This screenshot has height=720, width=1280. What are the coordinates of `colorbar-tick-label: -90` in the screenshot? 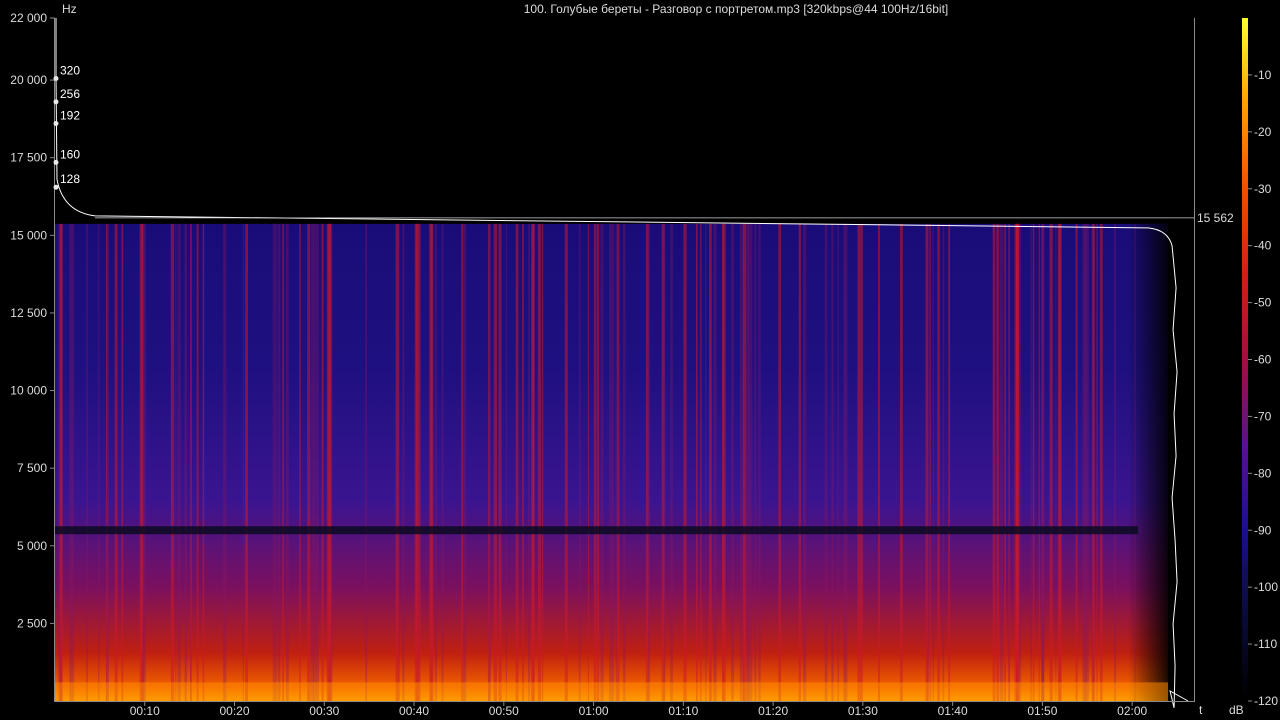 It's located at (1263, 530).